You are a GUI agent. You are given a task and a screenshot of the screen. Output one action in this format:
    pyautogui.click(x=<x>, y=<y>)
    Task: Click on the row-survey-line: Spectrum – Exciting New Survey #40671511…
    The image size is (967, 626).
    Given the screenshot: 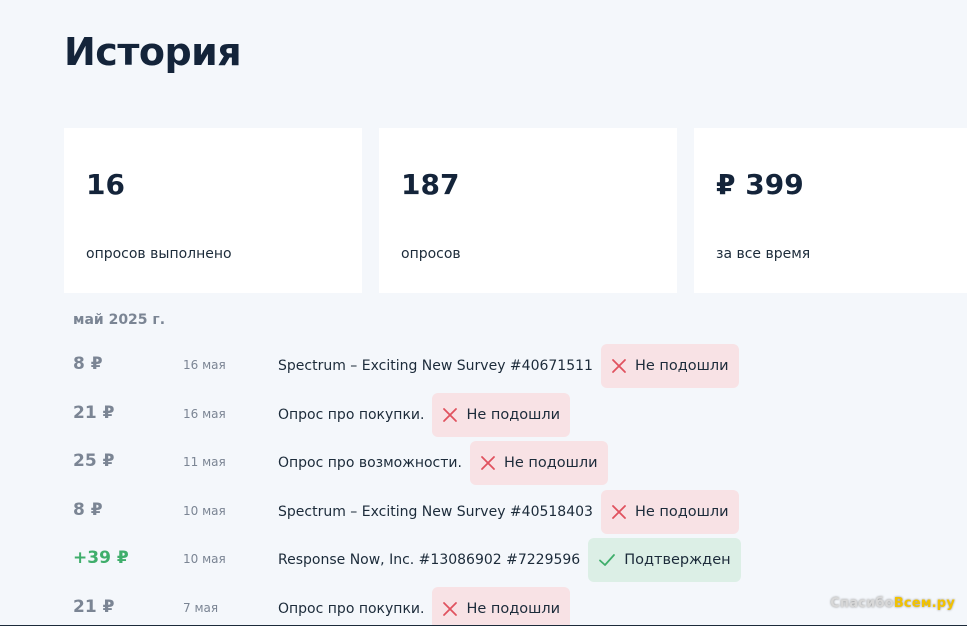 What is the action you would take?
    pyautogui.click(x=508, y=366)
    